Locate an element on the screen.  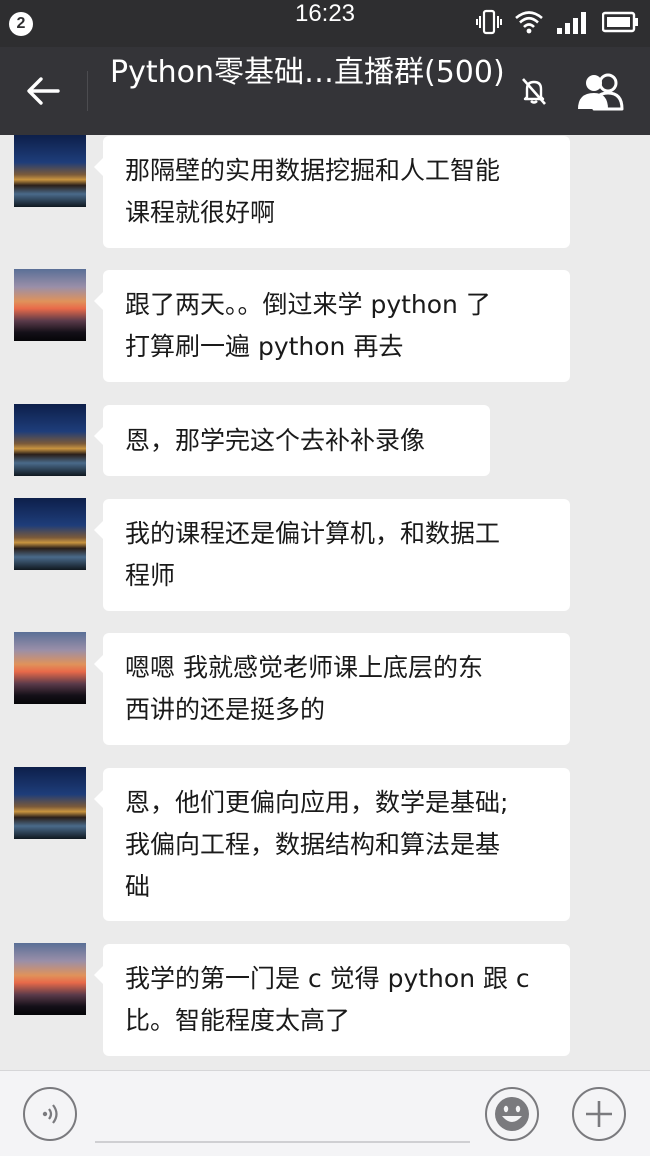
message-text: 恩，他们更偏向应用，数学是基础; 我偏向工程，数据结构和算法是基 础 is located at coordinates (317, 844).